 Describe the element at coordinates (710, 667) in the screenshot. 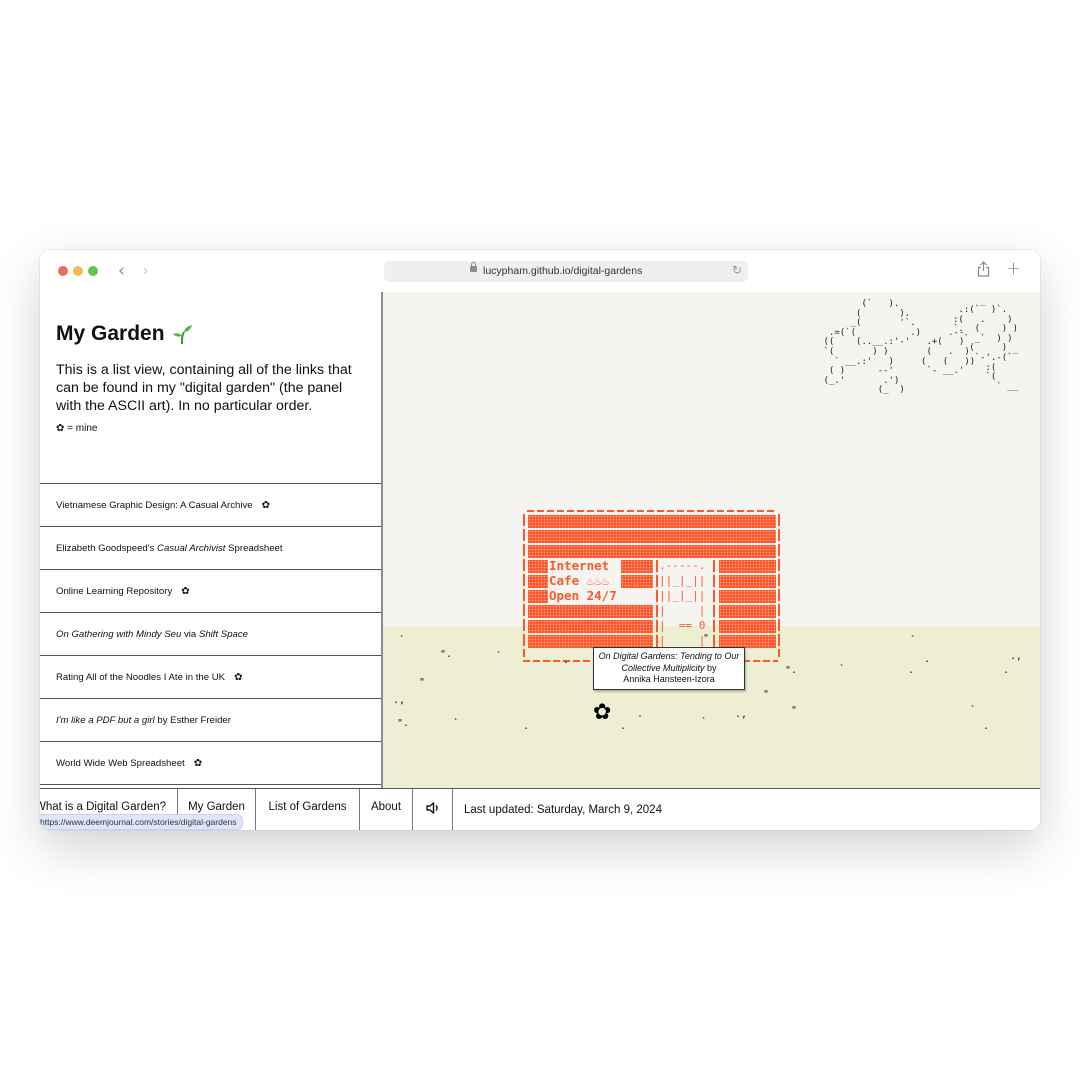

I see `tooltip-suffix: by` at that location.